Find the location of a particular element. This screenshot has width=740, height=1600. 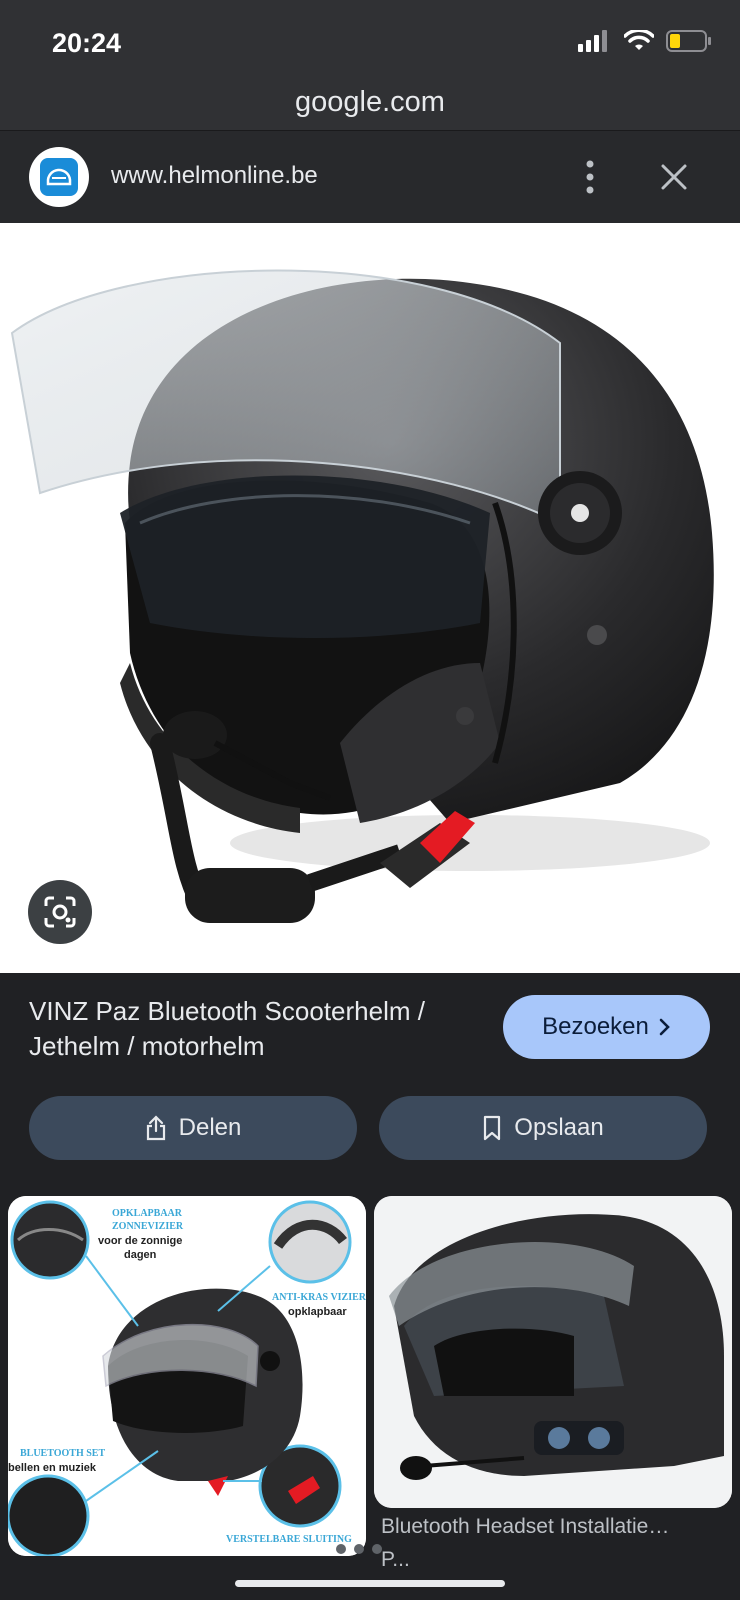

close-button is located at coordinates (674, 177).